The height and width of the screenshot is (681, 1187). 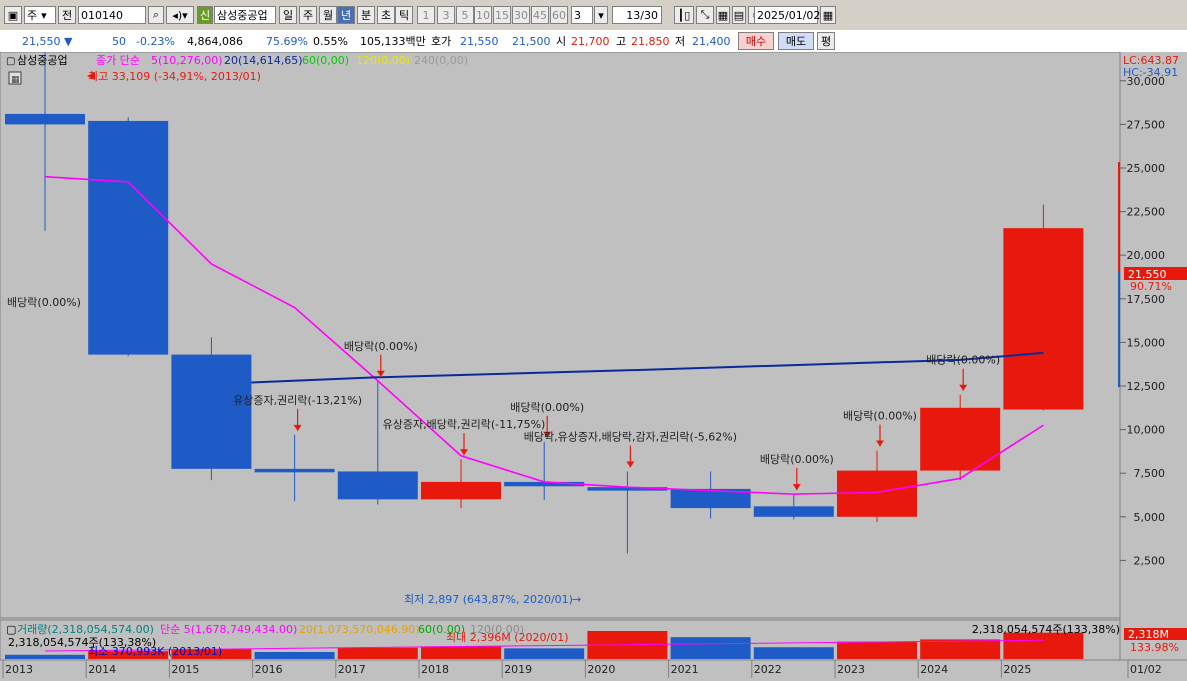 What do you see at coordinates (441, 41) in the screenshot?
I see `hoga-label: 호가` at bounding box center [441, 41].